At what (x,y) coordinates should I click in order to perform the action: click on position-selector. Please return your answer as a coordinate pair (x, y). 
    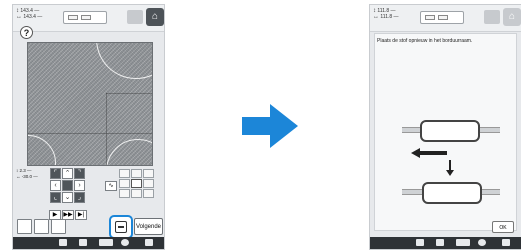
    Looking at the image, I should click on (139, 184).